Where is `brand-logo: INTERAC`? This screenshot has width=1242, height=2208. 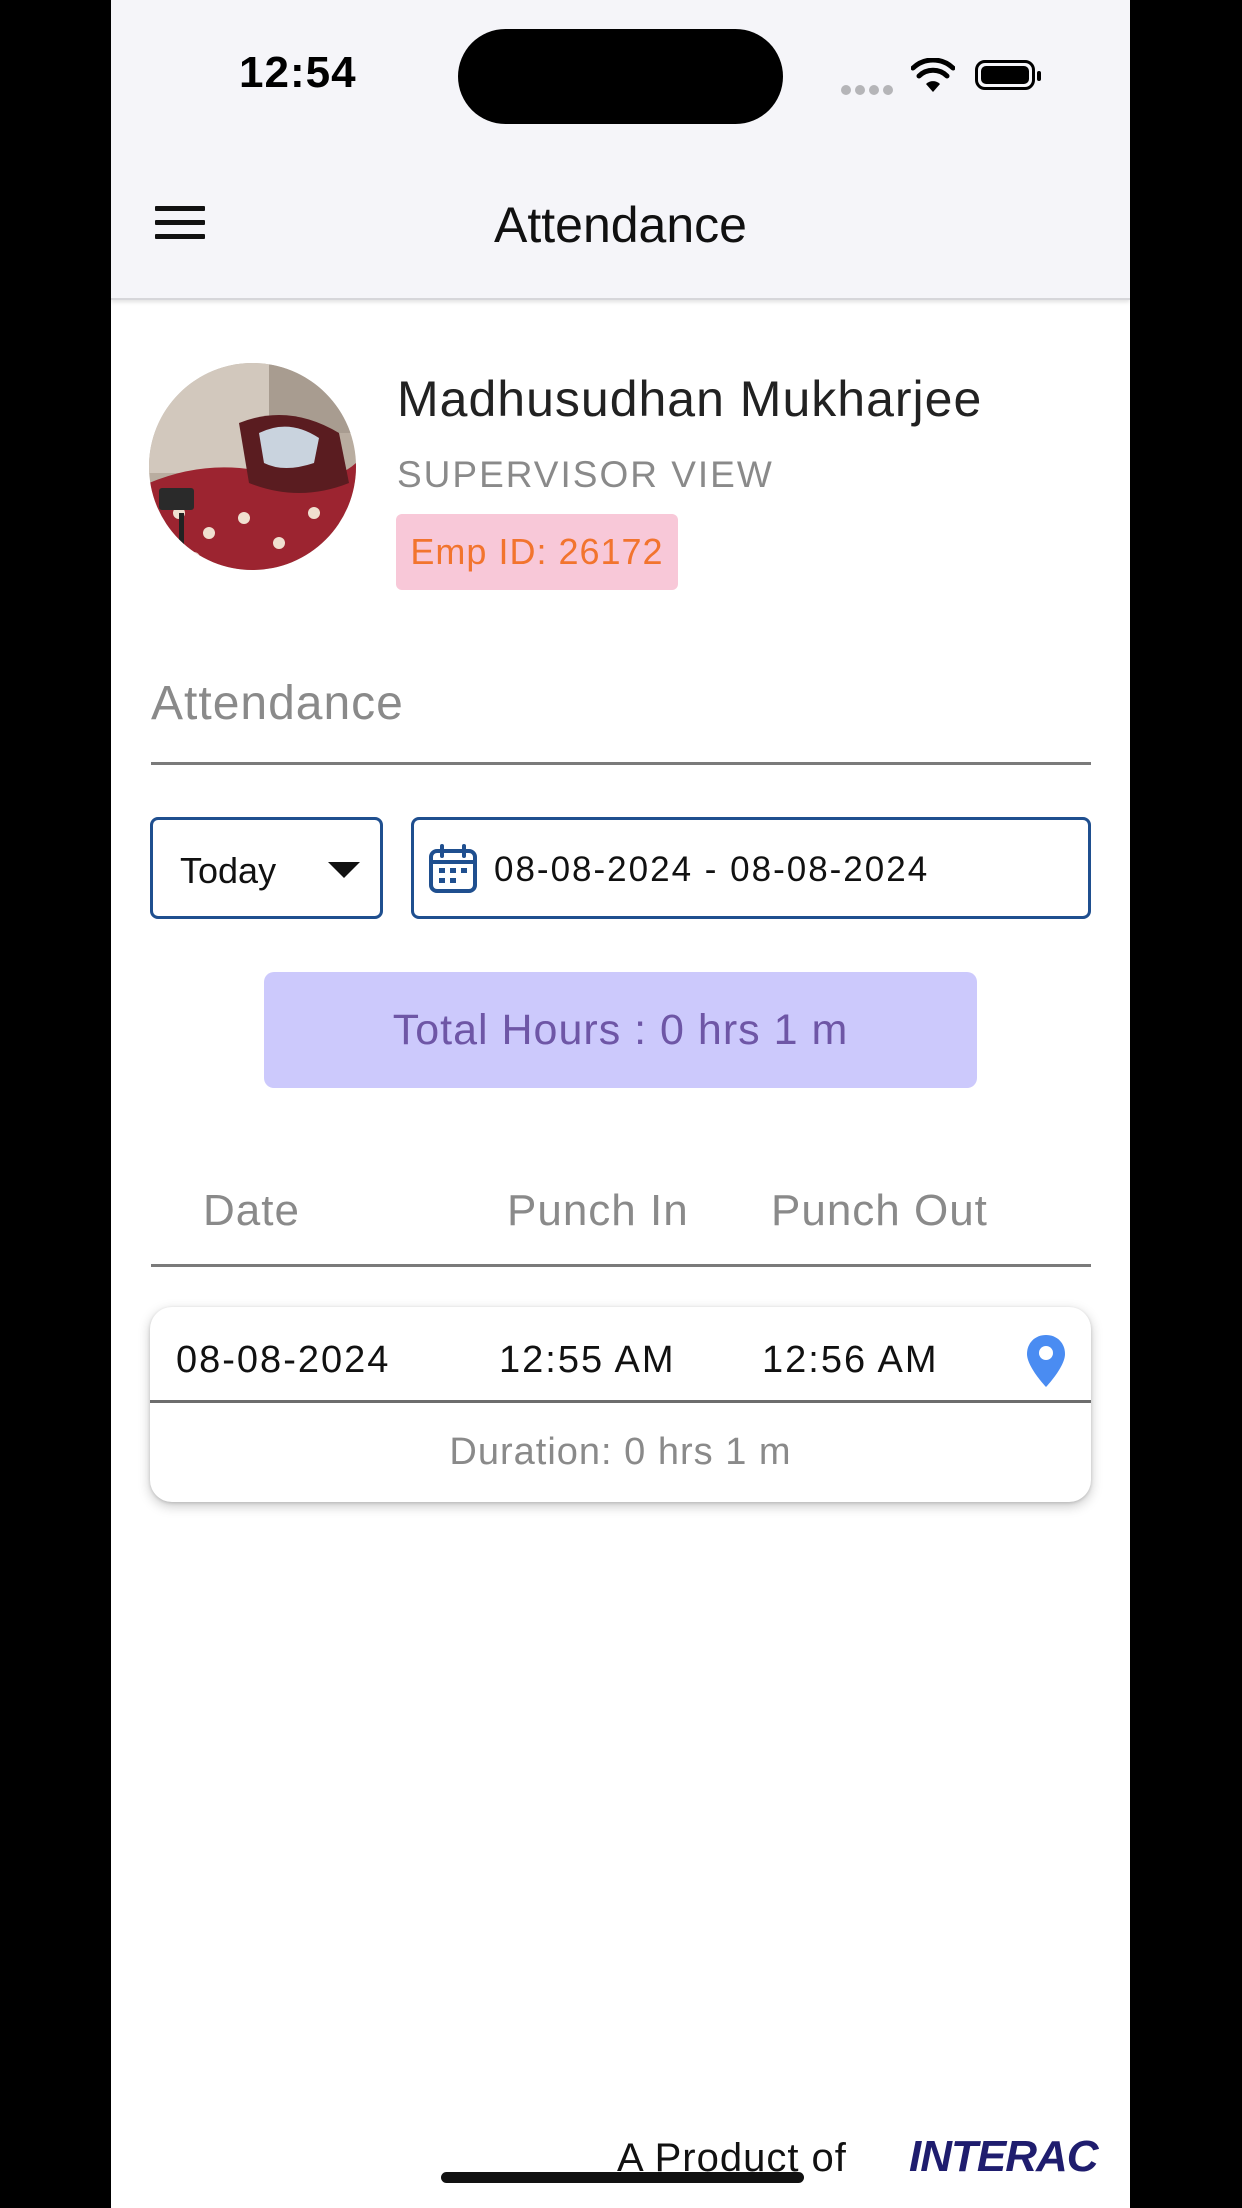 brand-logo: INTERAC is located at coordinates (1004, 2156).